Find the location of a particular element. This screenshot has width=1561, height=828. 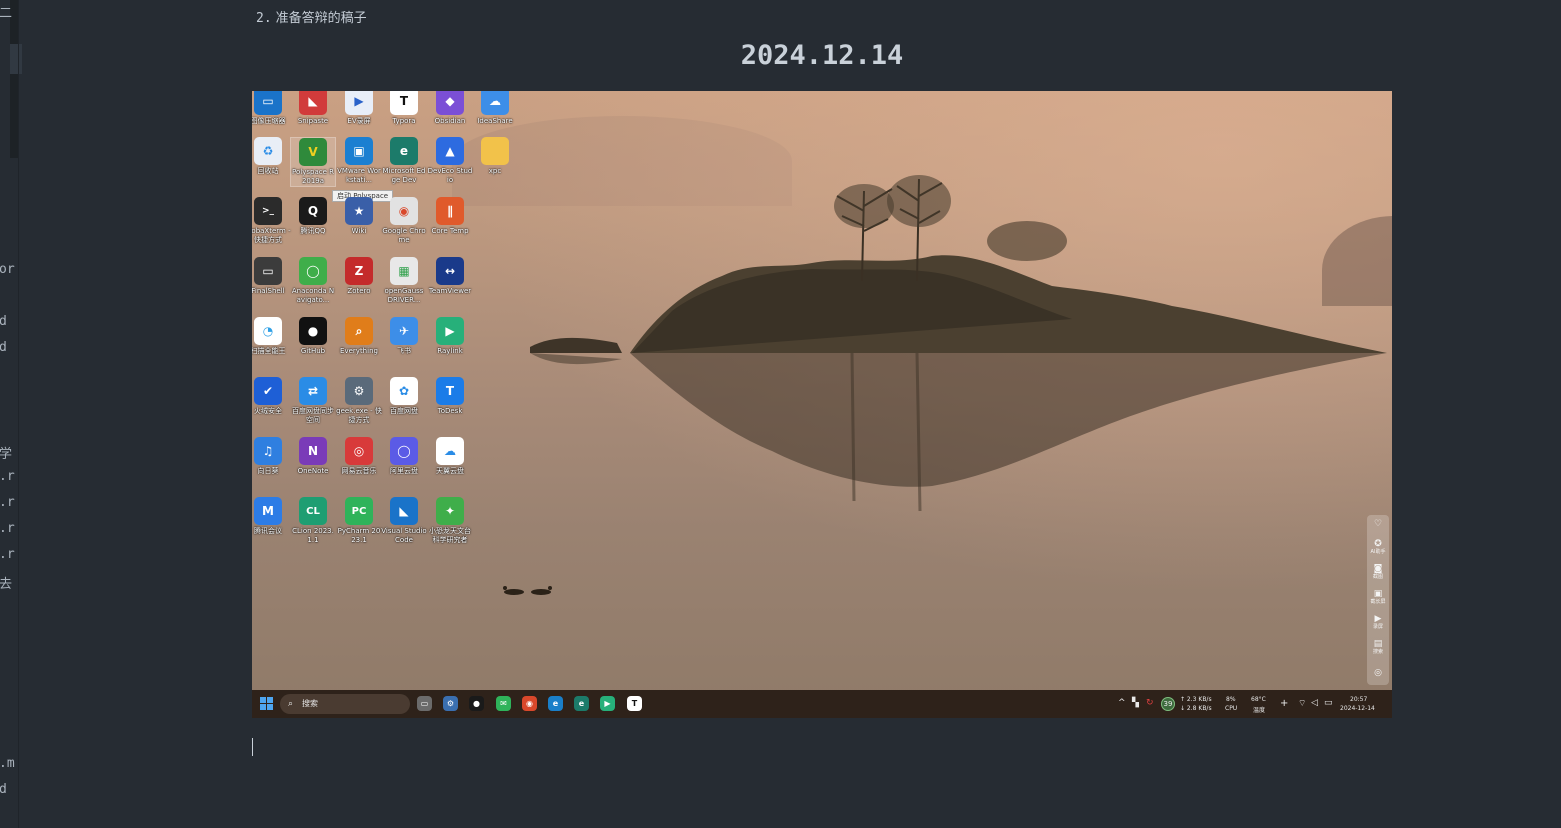

taskbar-app-typora: T is located at coordinates (634, 703).